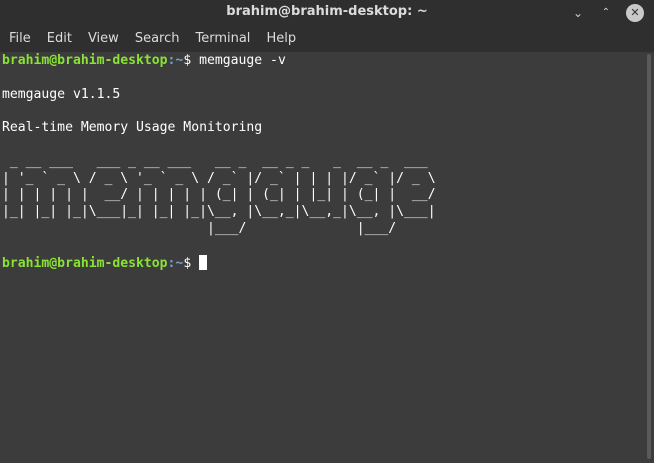  Describe the element at coordinates (242, 60) in the screenshot. I see `command-text: memgauge -v` at that location.